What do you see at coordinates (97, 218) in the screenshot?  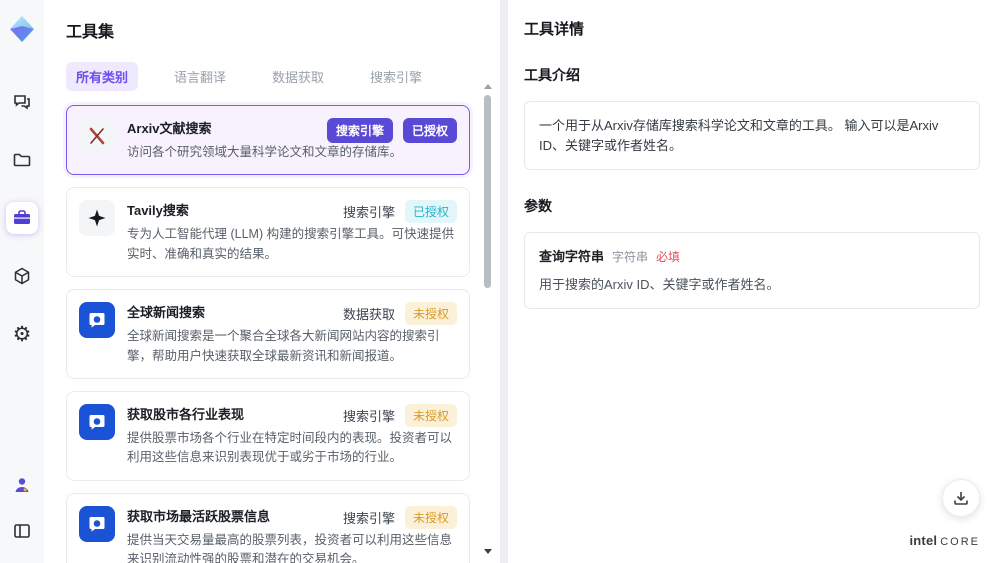 I see `tavily-icon` at bounding box center [97, 218].